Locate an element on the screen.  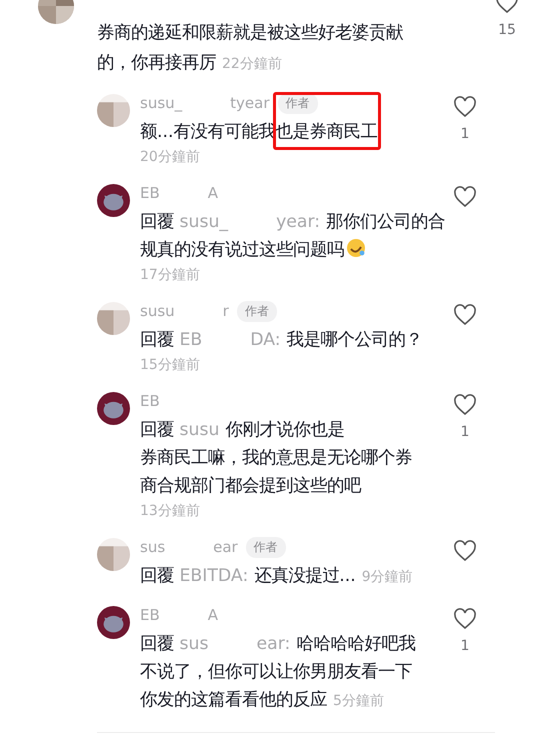
timestamp: 22分鐘前 is located at coordinates (252, 64).